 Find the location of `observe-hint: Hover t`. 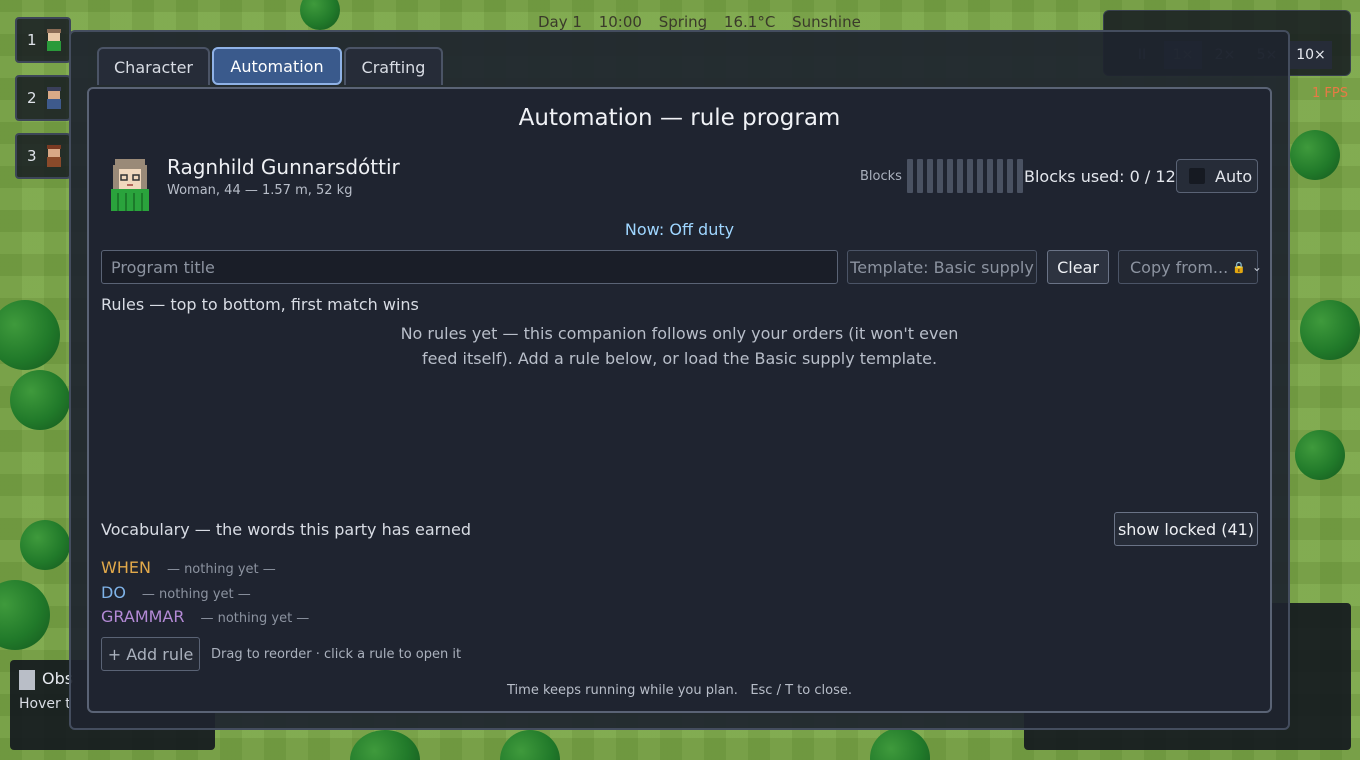

observe-hint: Hover t is located at coordinates (45, 704).